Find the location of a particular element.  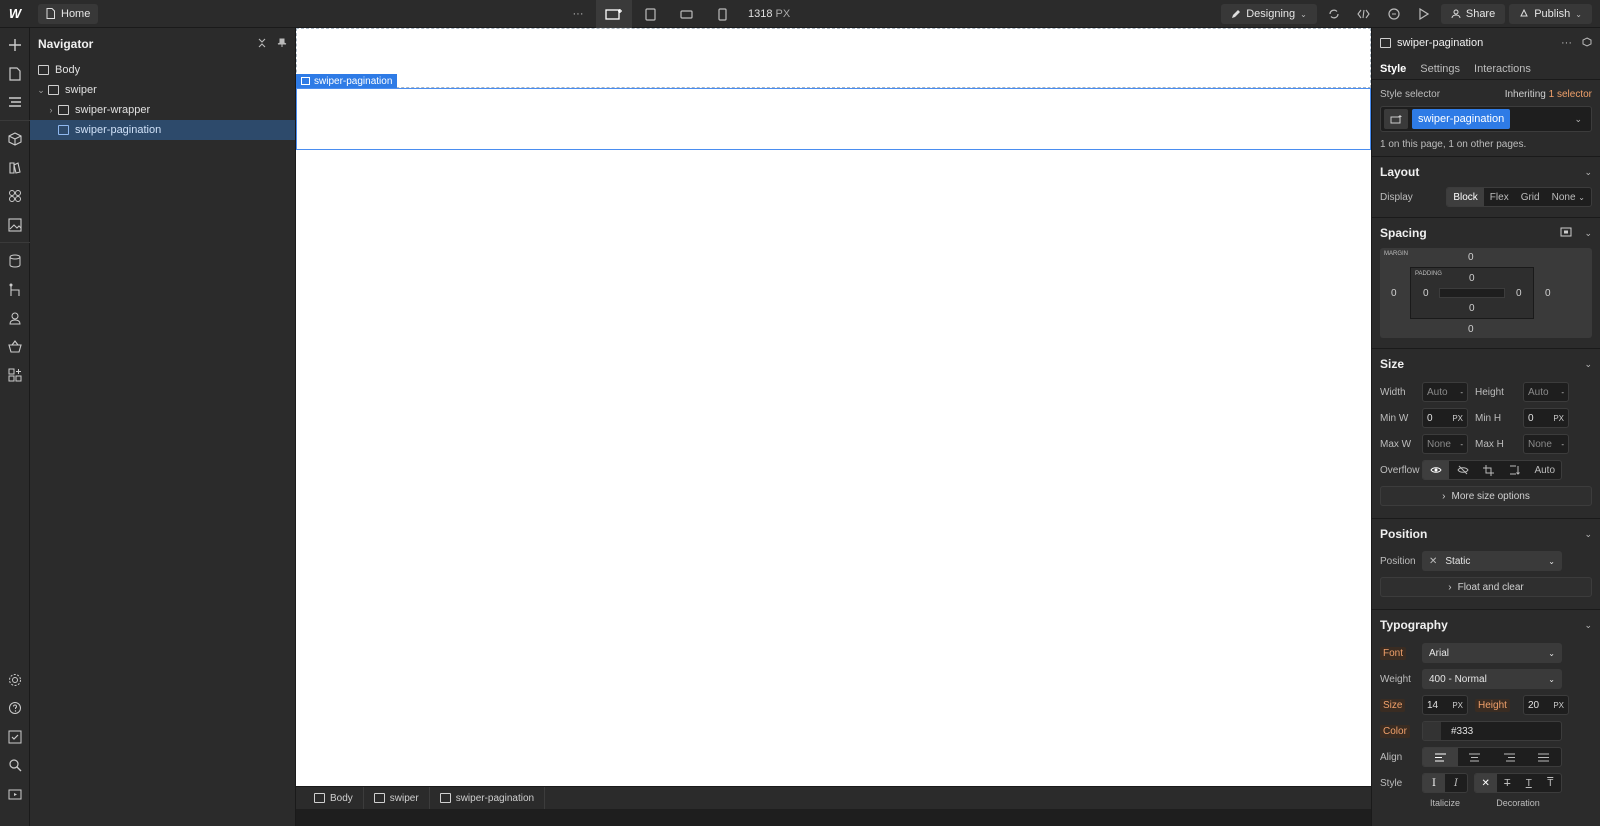

width-input: Auto - is located at coordinates (1445, 392).